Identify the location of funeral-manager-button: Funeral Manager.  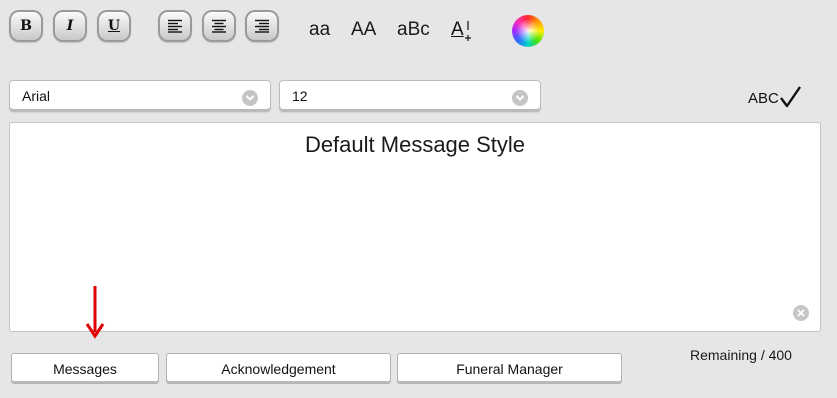
(509, 368).